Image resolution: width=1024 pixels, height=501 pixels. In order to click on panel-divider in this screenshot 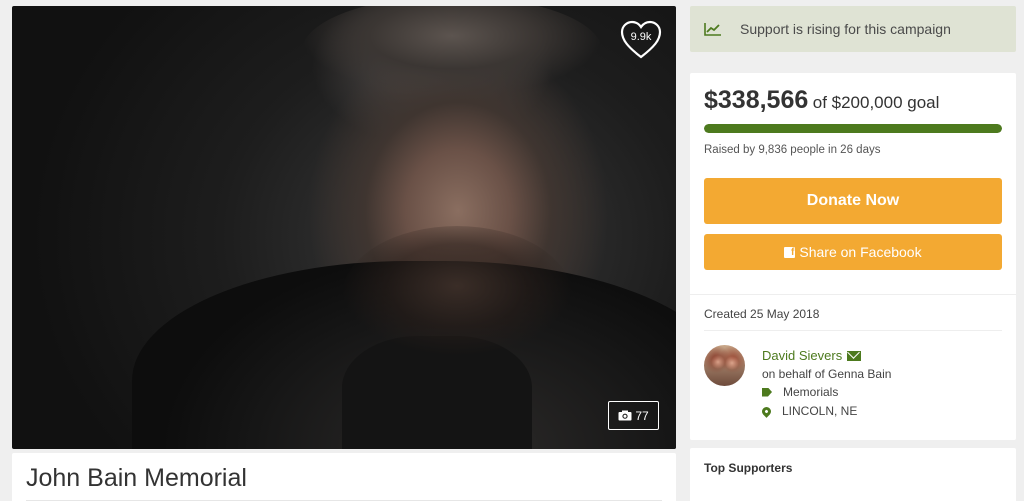, I will do `click(853, 294)`.